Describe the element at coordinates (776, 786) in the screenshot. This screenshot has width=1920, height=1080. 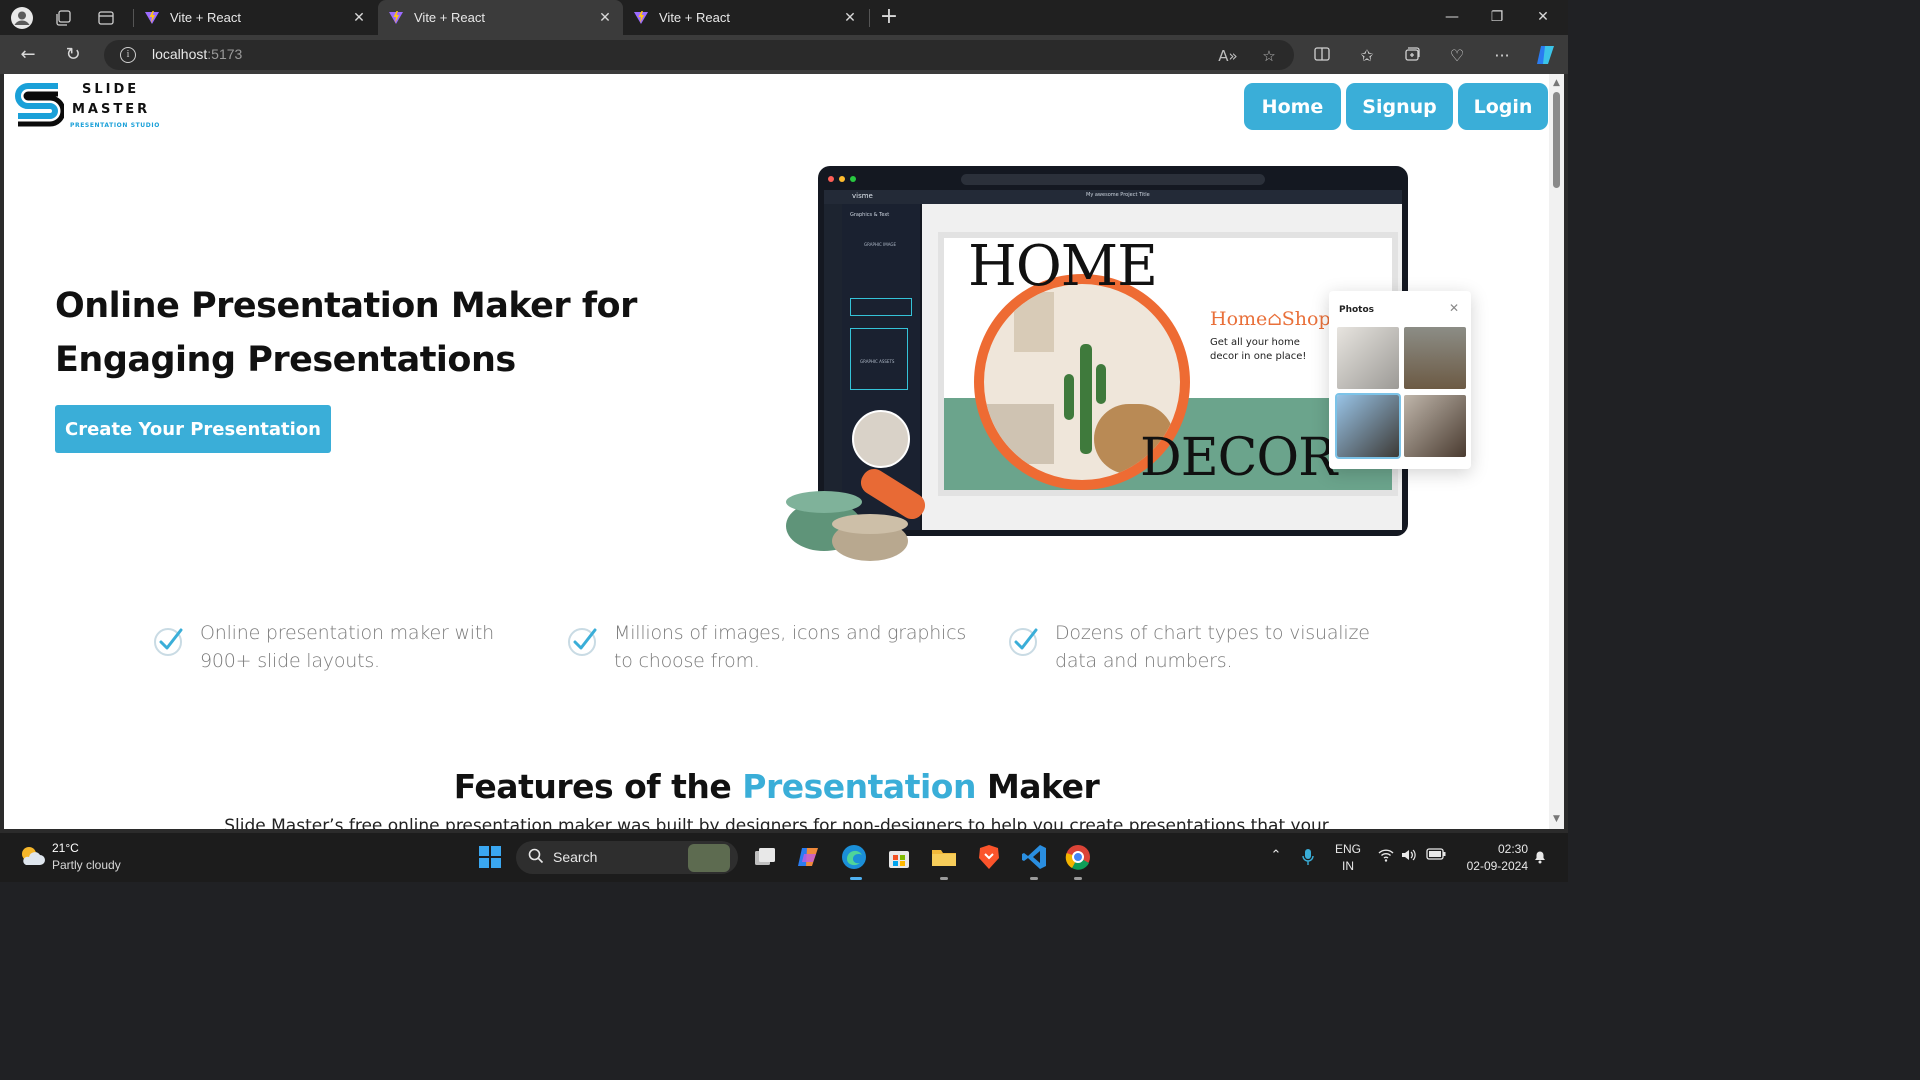
I see `features-section-title: Features of the Presentation Maker` at that location.